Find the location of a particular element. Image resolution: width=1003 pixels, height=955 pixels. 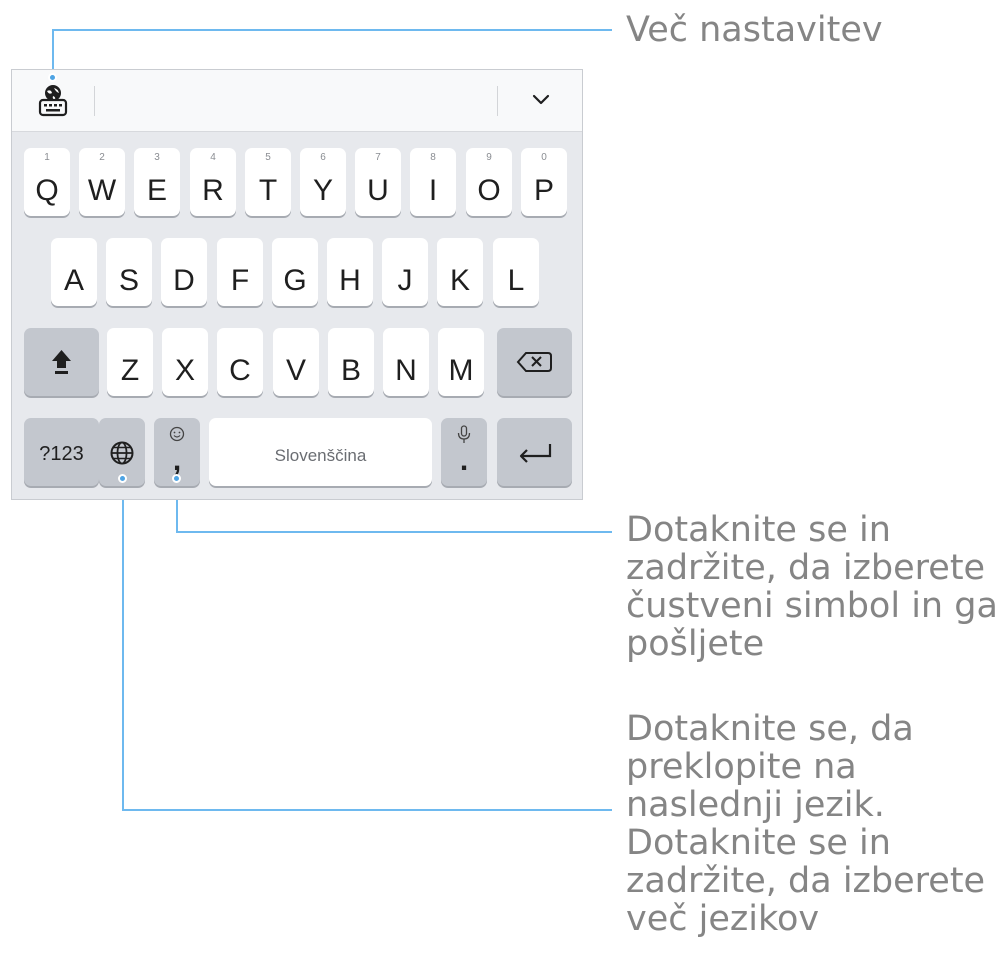

key-letter: T is located at coordinates (268, 190).